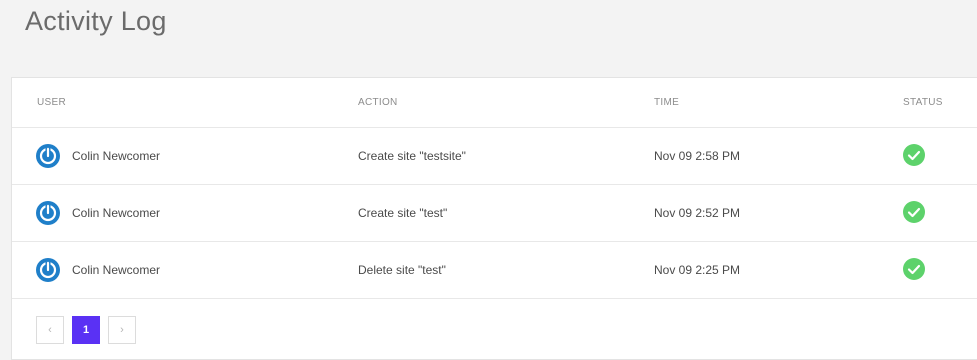 This screenshot has height=360, width=977. I want to click on action-text: Create site "test", so click(403, 213).